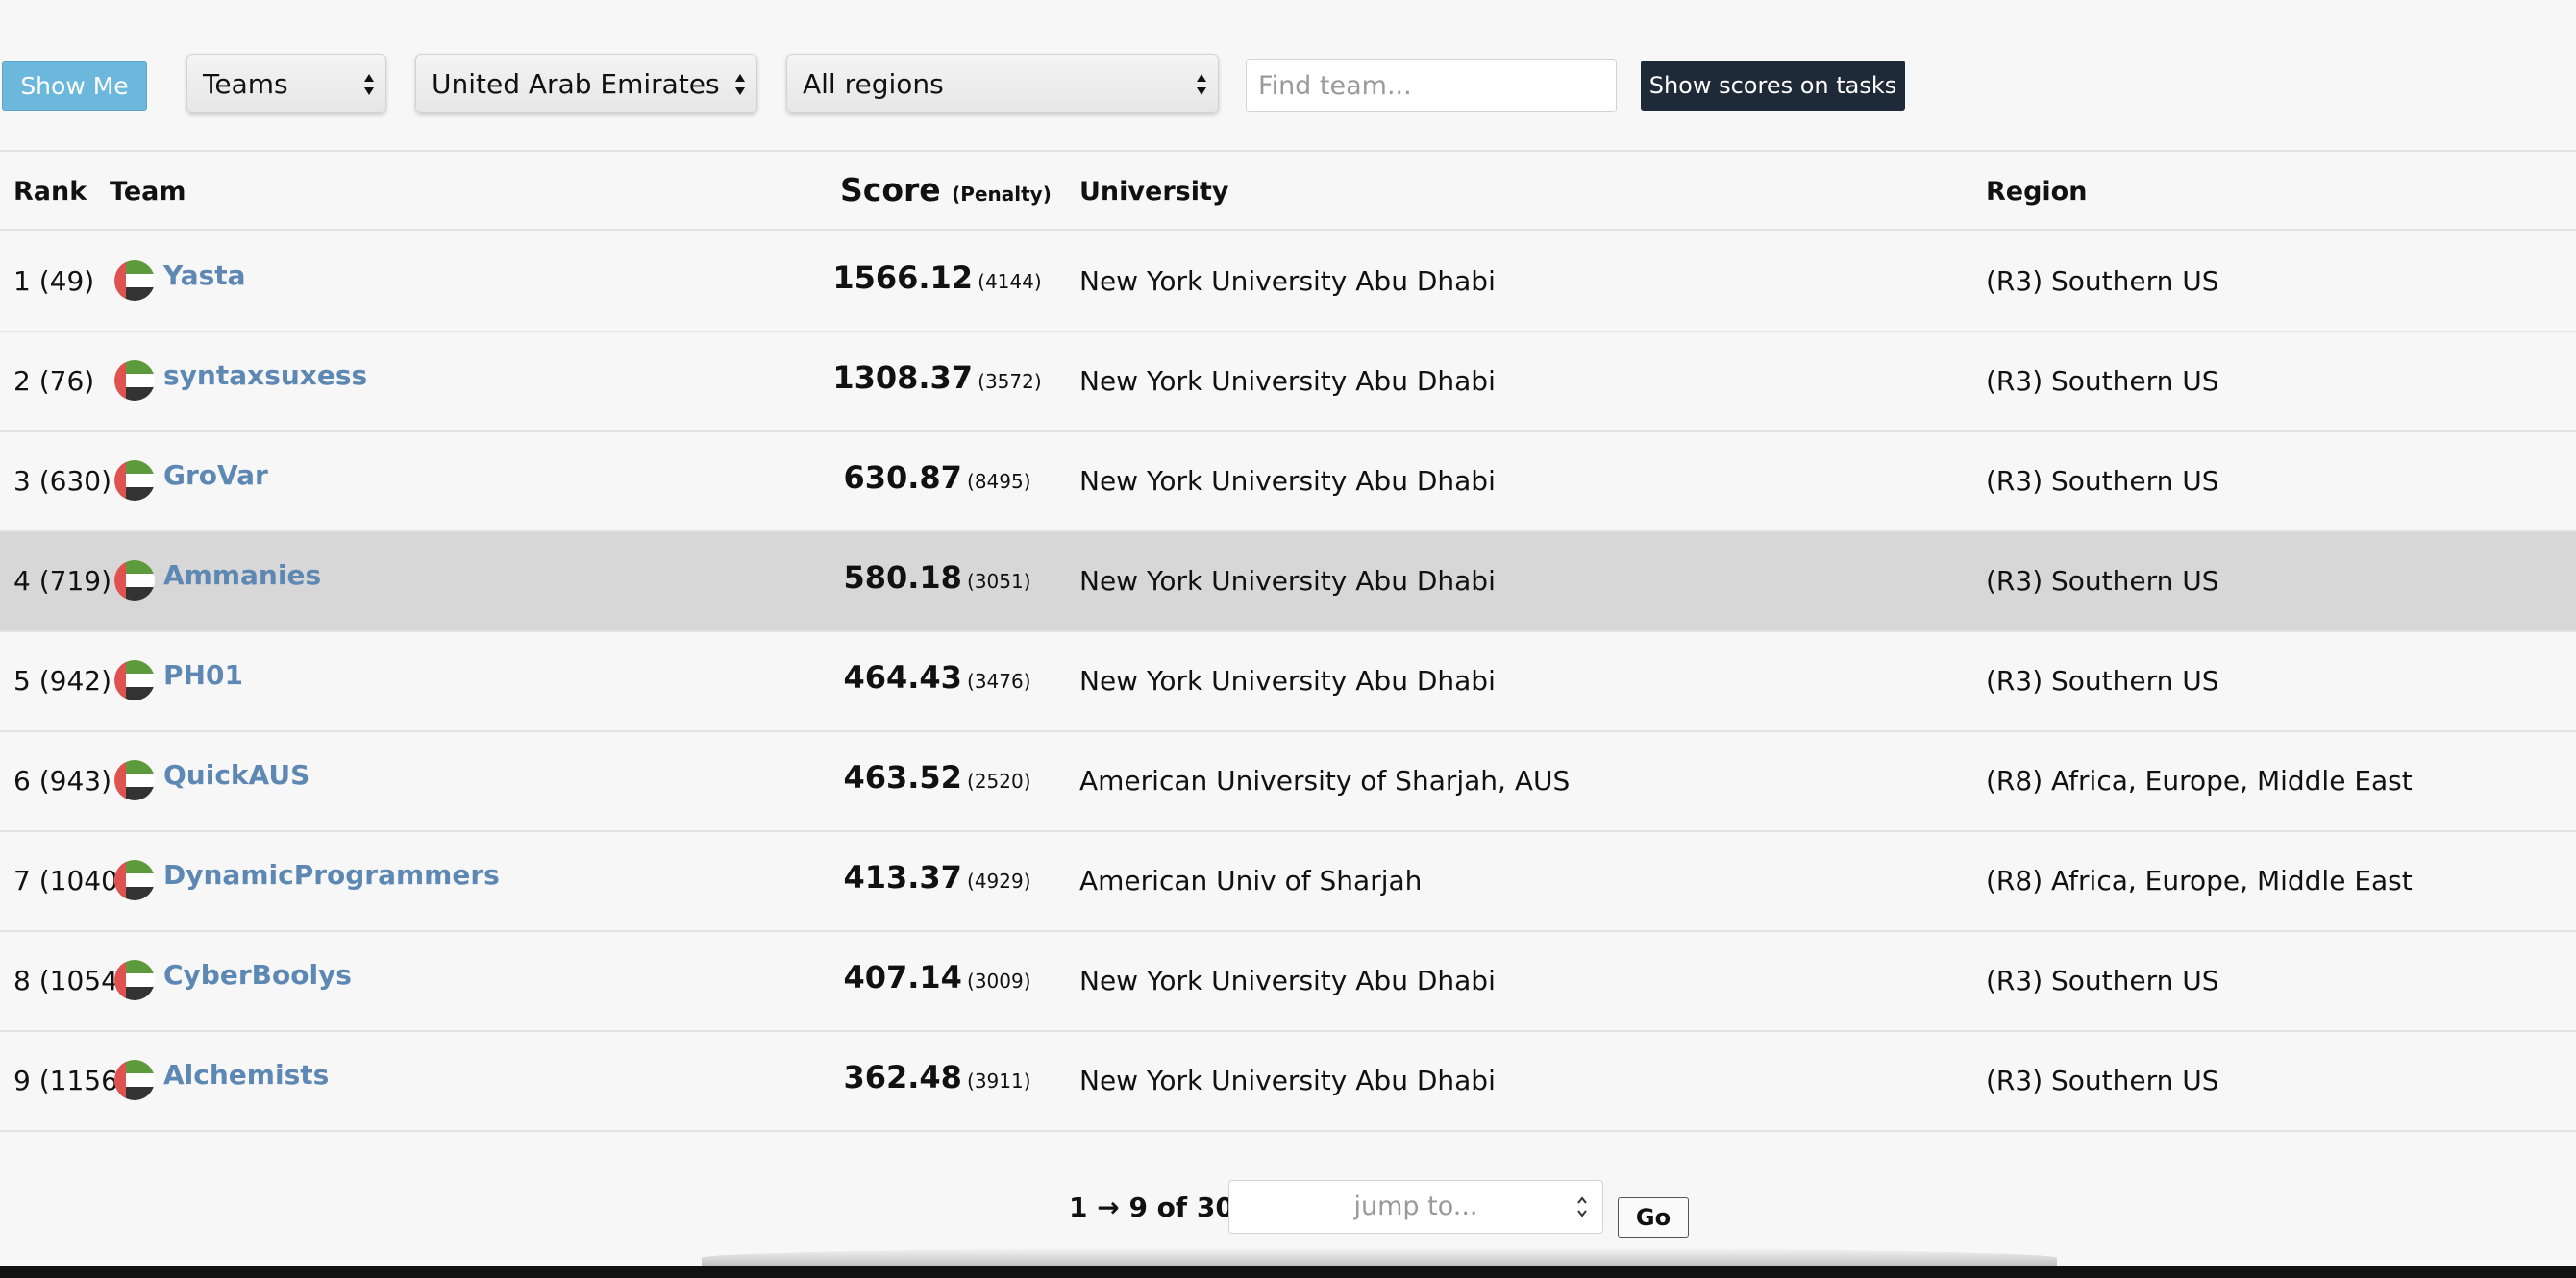 Image resolution: width=2576 pixels, height=1278 pixels. Describe the element at coordinates (999, 681) in the screenshot. I see `penalty-value: (3476)` at that location.